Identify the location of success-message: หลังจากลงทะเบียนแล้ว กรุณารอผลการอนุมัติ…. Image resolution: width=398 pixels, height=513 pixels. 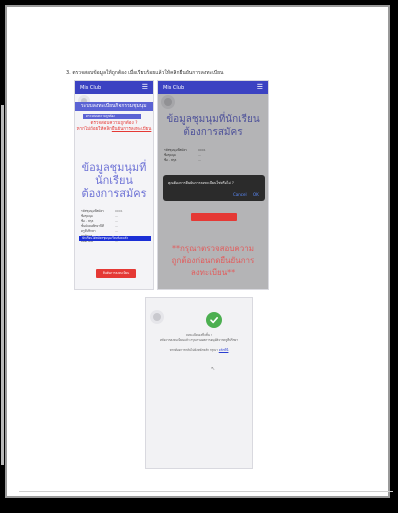
(199, 340).